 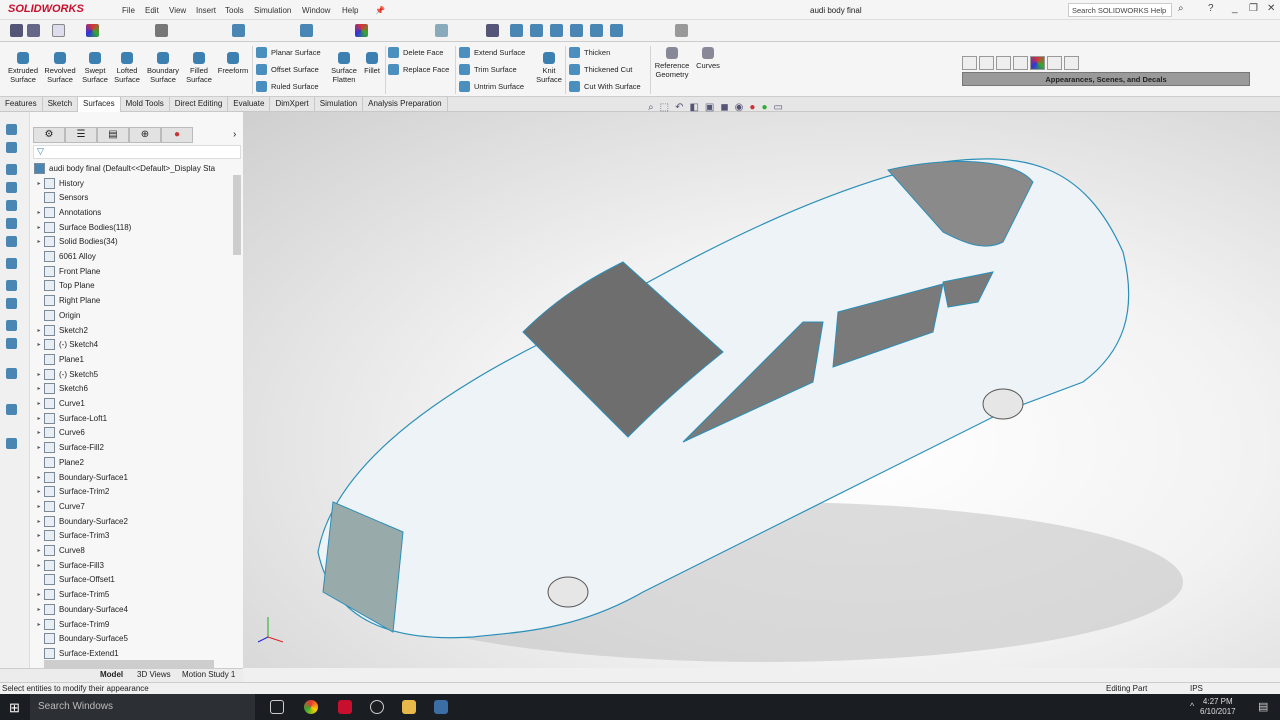 I want to click on help-icon: ?, so click(x=1211, y=8).